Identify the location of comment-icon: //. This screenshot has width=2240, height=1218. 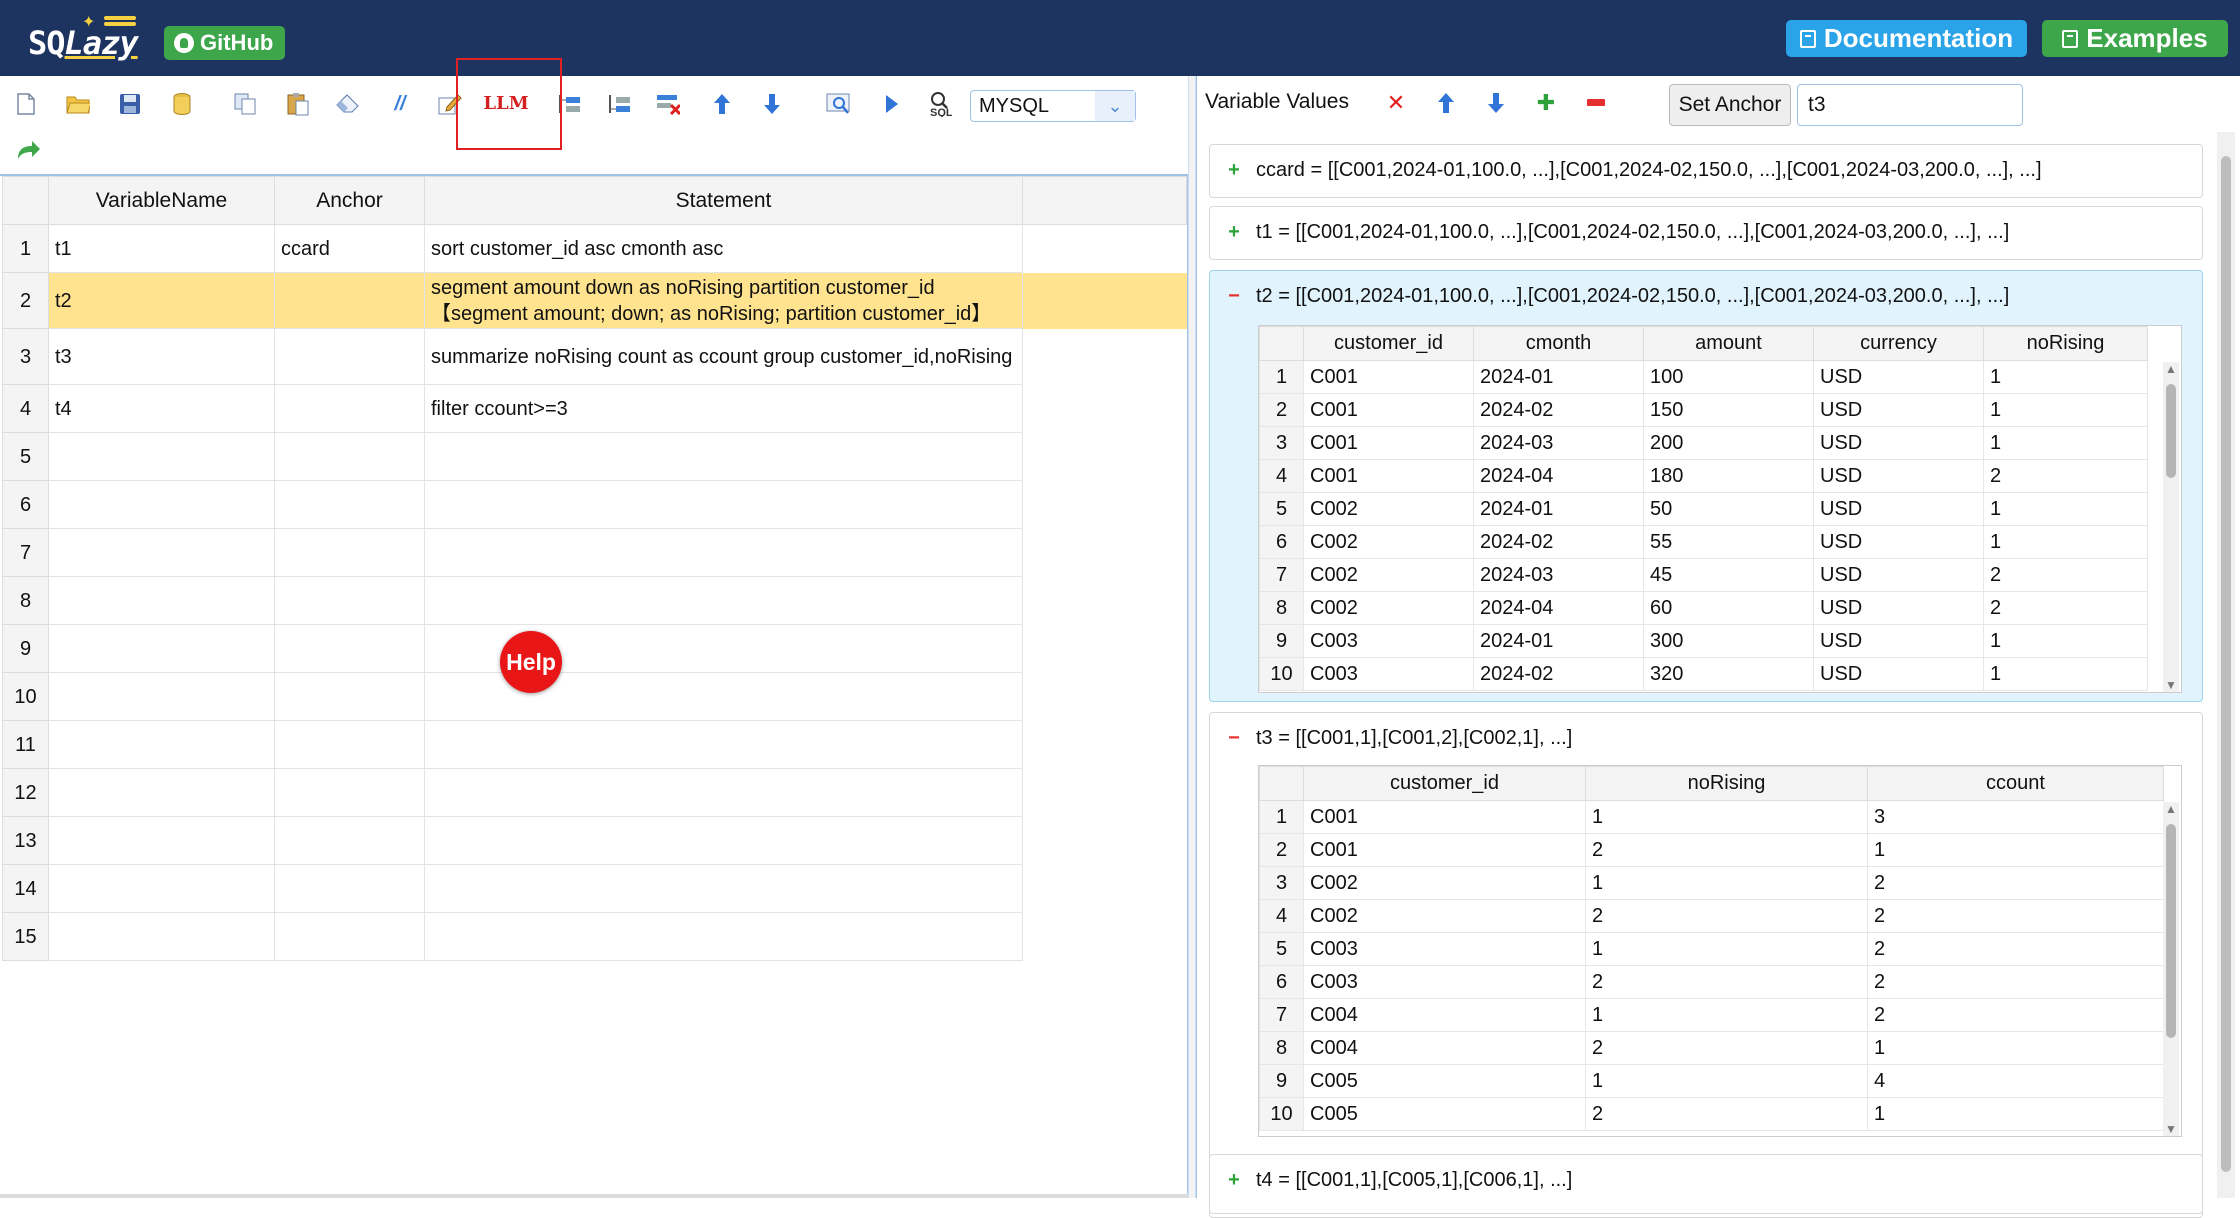
(400, 104).